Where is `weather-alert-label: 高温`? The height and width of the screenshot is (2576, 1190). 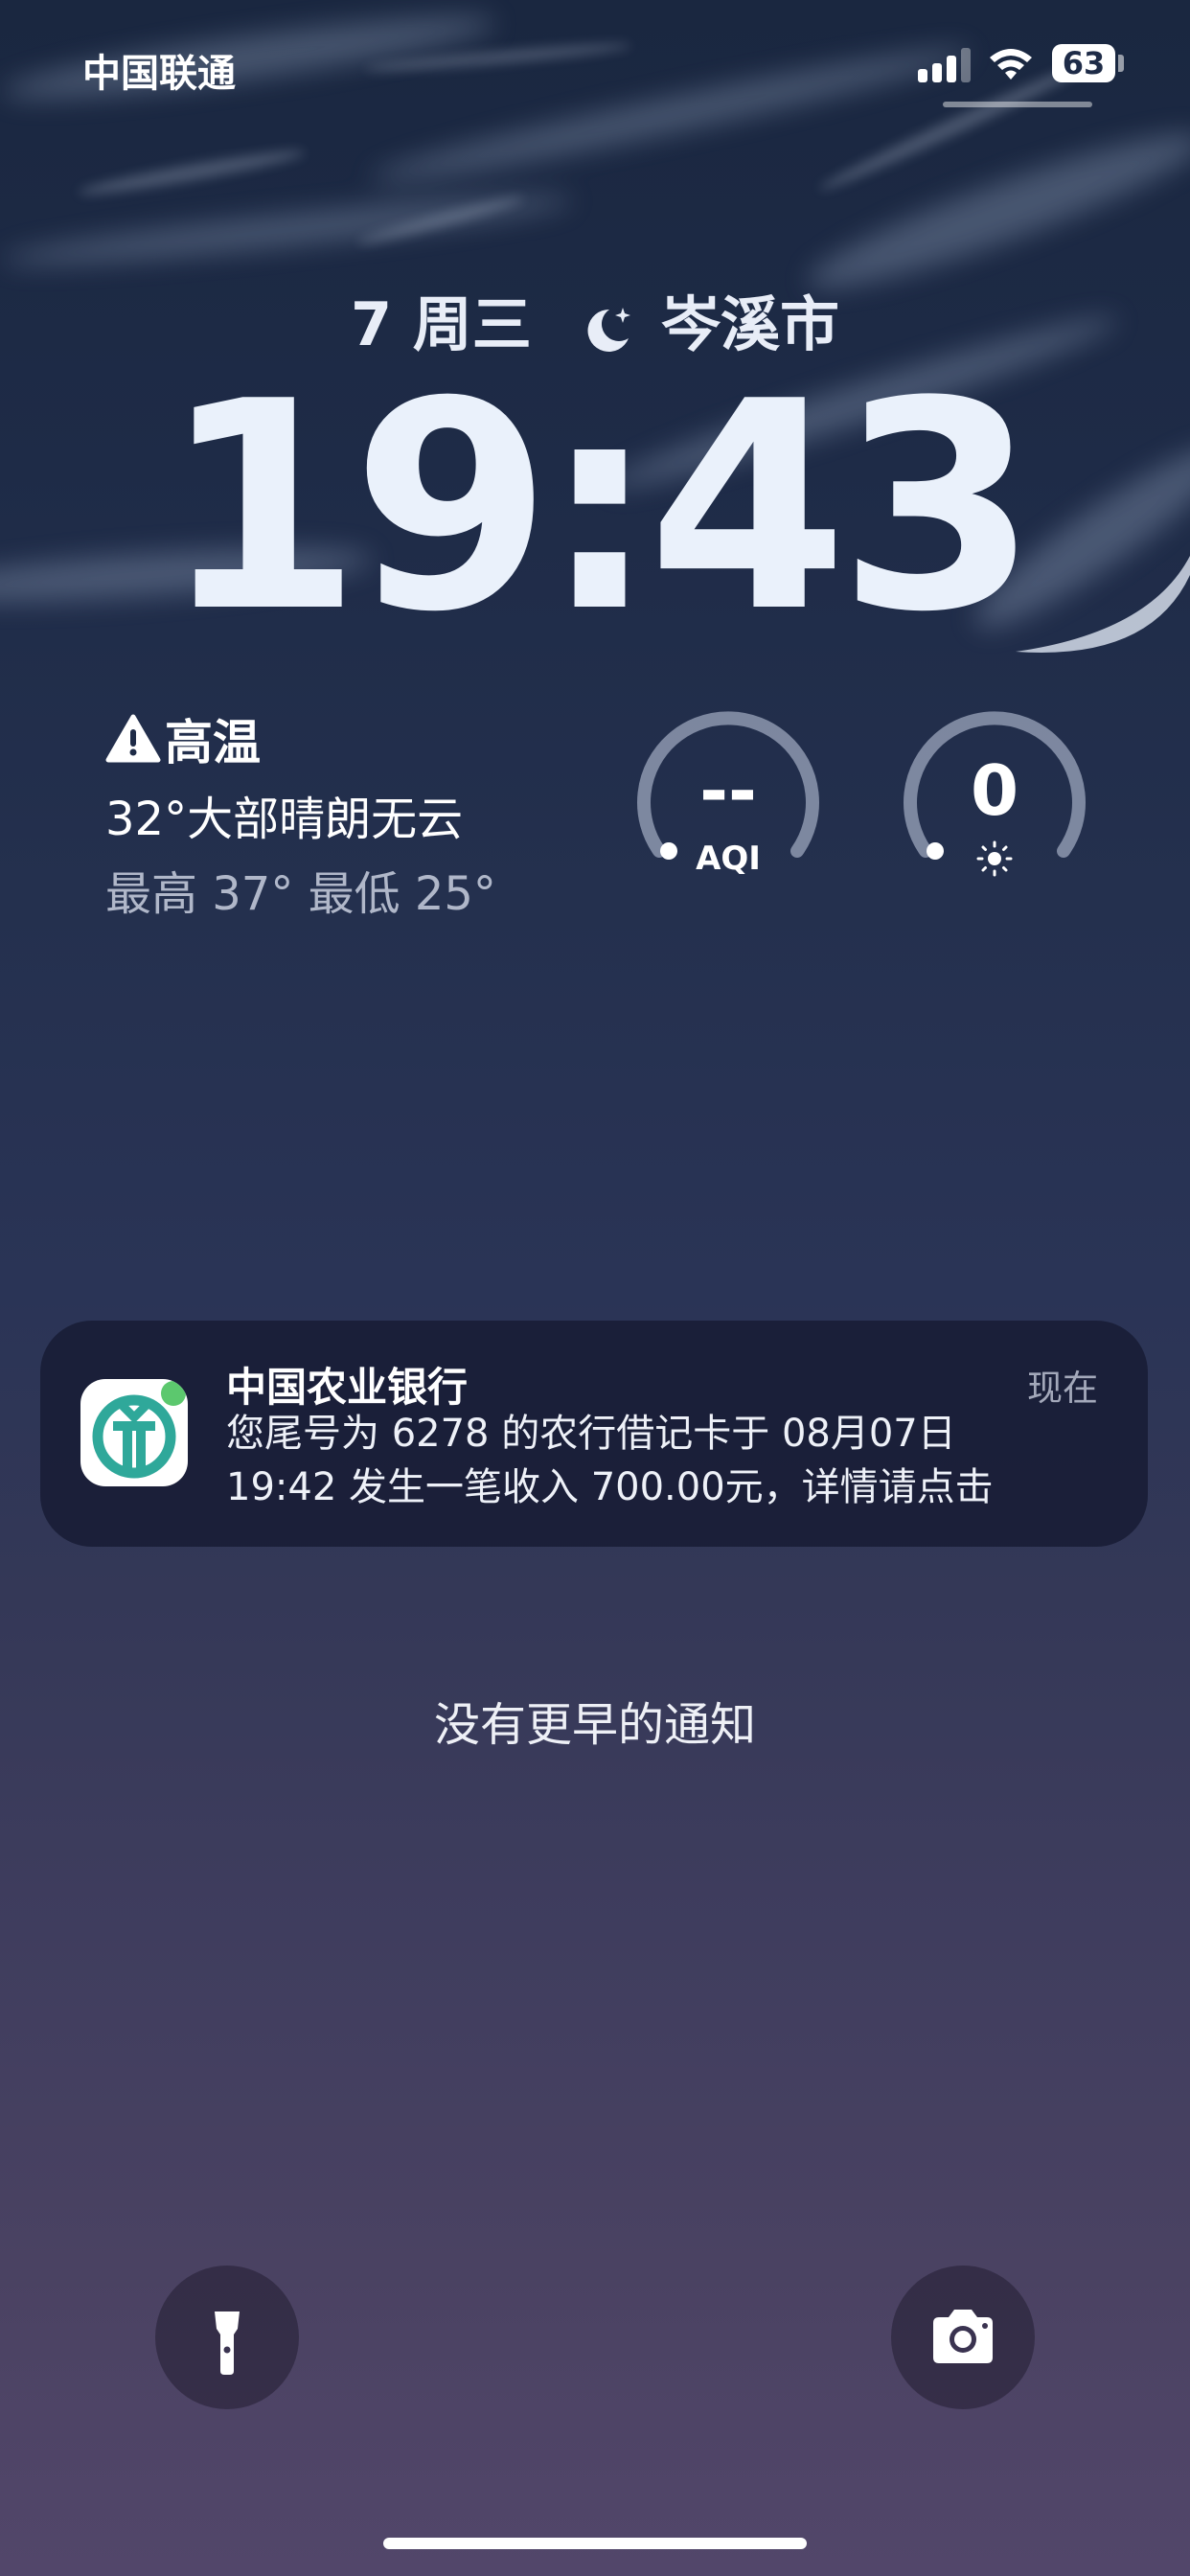
weather-alert-label: 高温 is located at coordinates (213, 742).